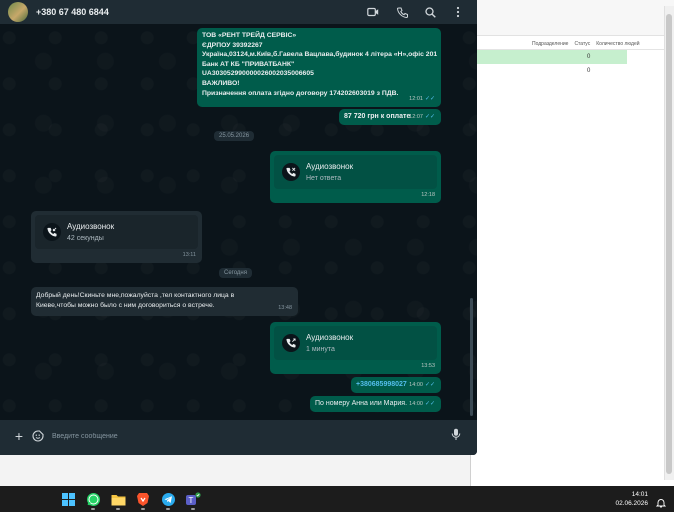  I want to click on search-icon, so click(430, 12).